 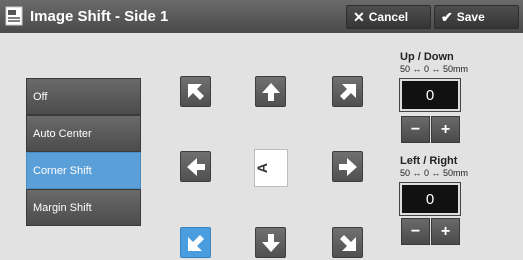 I want to click on arrow-left-icon, so click(x=195, y=166).